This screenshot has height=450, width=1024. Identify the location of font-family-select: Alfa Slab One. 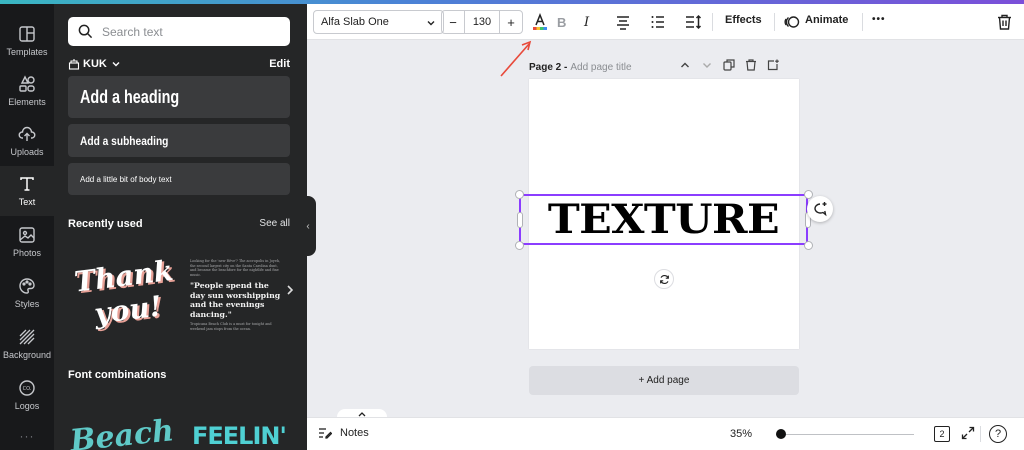
(378, 22).